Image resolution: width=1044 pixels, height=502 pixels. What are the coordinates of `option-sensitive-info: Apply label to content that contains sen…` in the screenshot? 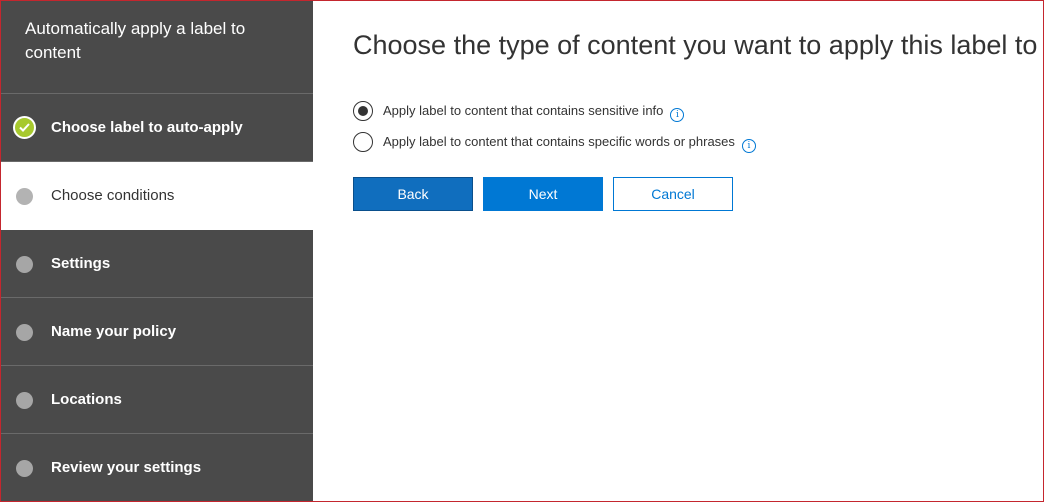 It's located at (519, 111).